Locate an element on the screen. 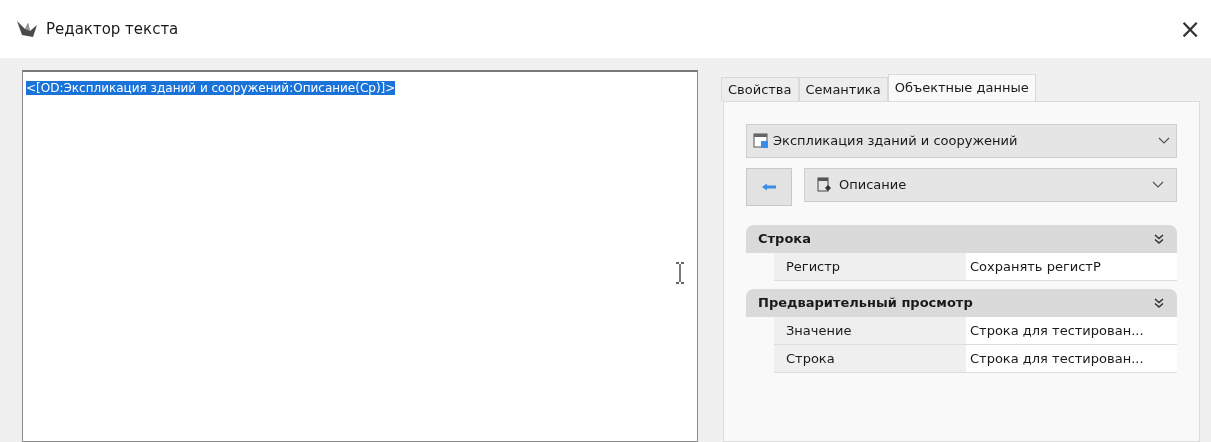 The width and height of the screenshot is (1211, 442). tab: Свойства is located at coordinates (760, 89).